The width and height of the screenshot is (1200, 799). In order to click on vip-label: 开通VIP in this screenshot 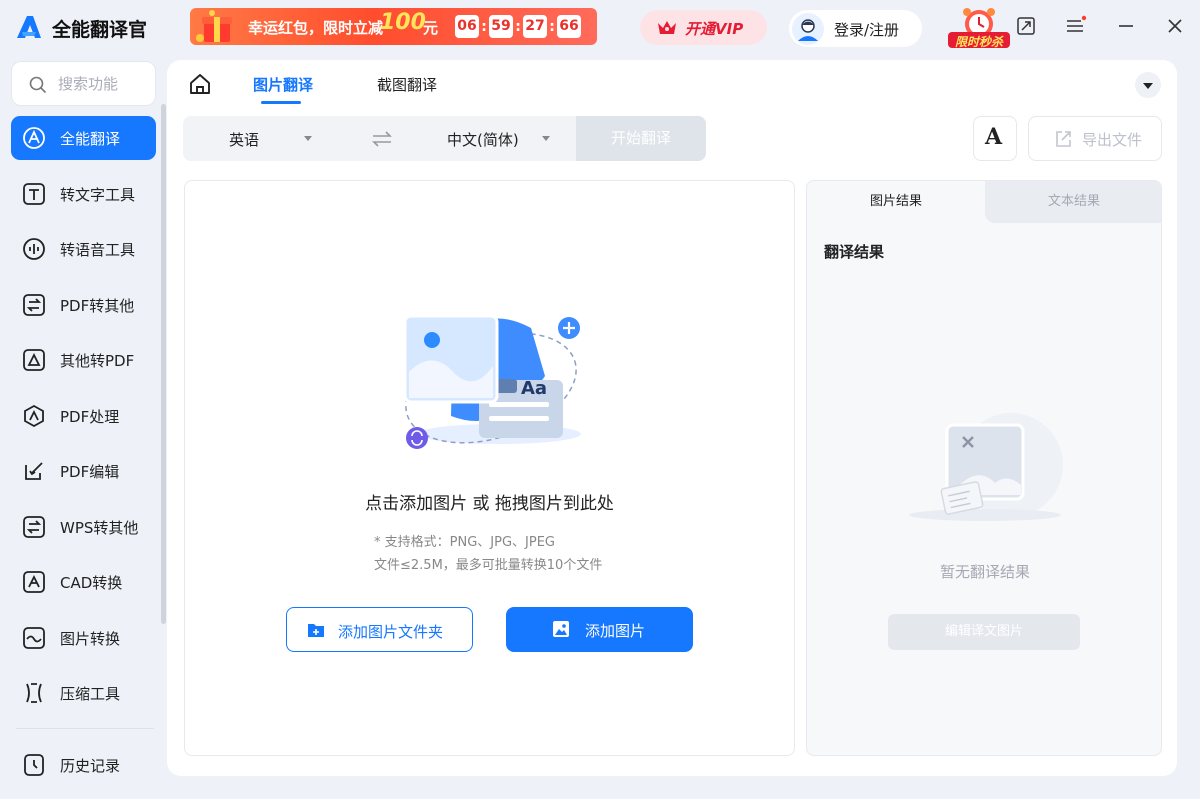, I will do `click(714, 29)`.